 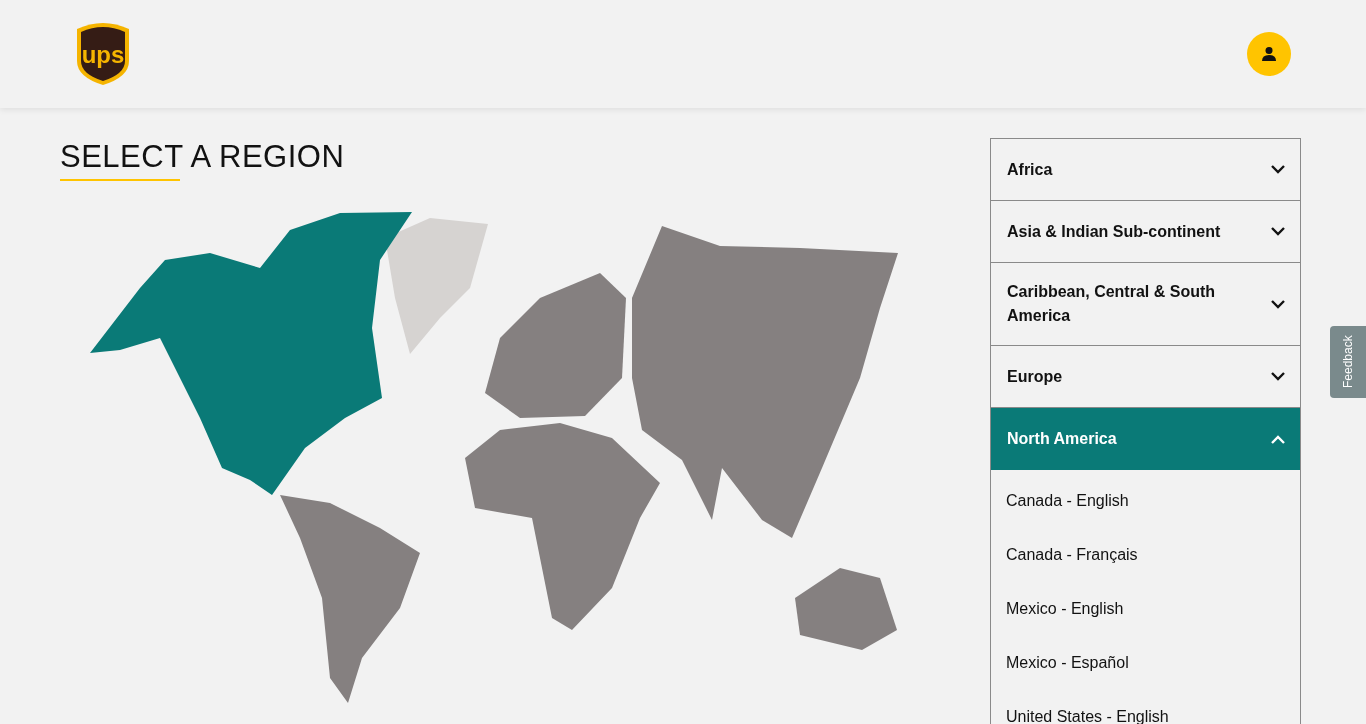 I want to click on region-header: North America, so click(x=1145, y=439).